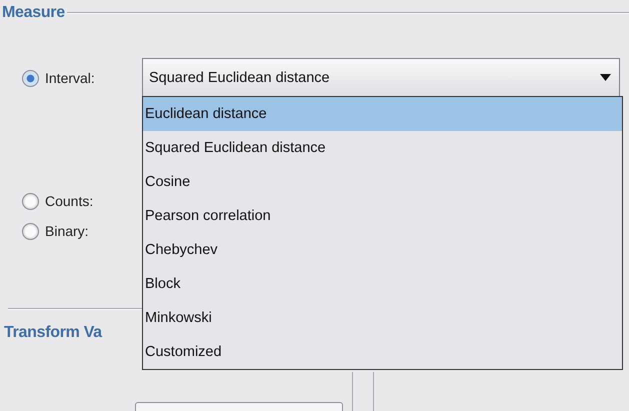 Image resolution: width=629 pixels, height=411 pixels. I want to click on dropdown-option: Minkowski, so click(382, 318).